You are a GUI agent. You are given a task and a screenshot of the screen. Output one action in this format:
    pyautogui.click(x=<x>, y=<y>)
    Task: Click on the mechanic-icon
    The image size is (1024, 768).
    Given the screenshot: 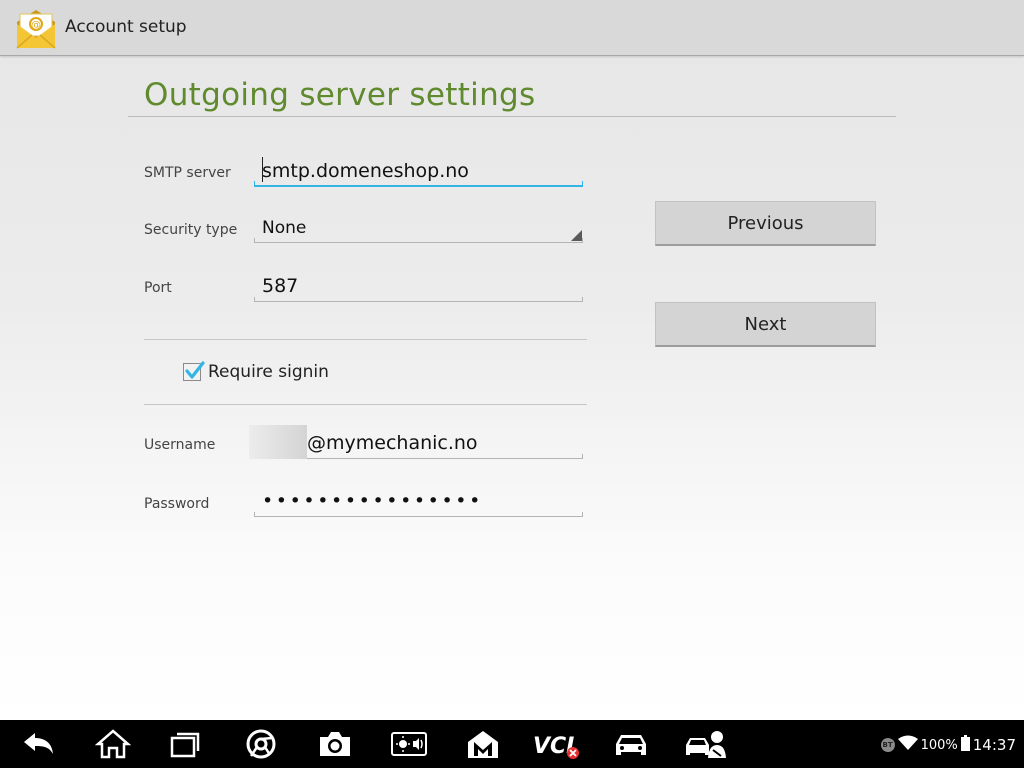 What is the action you would take?
    pyautogui.click(x=706, y=744)
    